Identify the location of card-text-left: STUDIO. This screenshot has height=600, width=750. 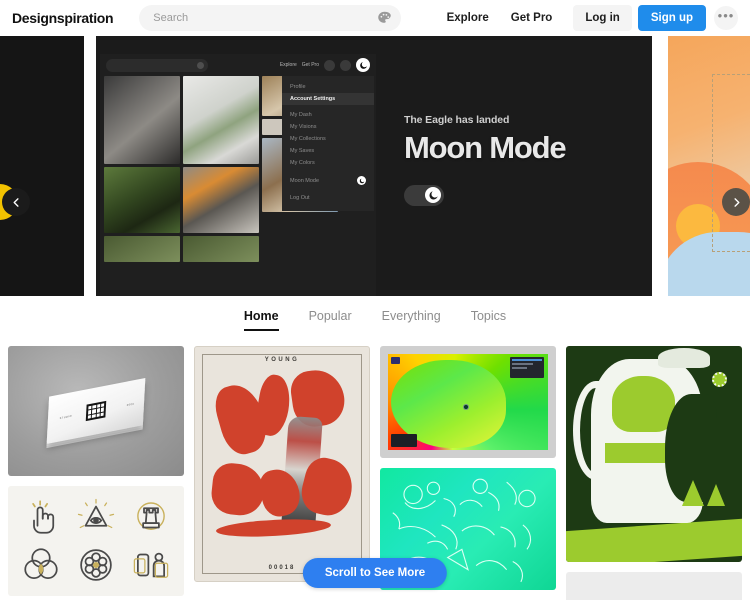
(65, 417).